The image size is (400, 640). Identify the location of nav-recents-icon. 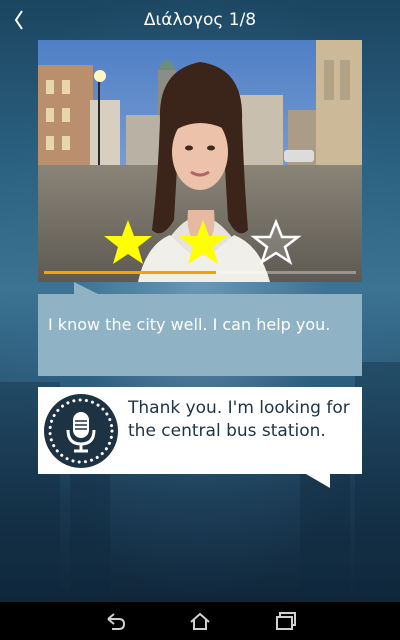
(286, 621).